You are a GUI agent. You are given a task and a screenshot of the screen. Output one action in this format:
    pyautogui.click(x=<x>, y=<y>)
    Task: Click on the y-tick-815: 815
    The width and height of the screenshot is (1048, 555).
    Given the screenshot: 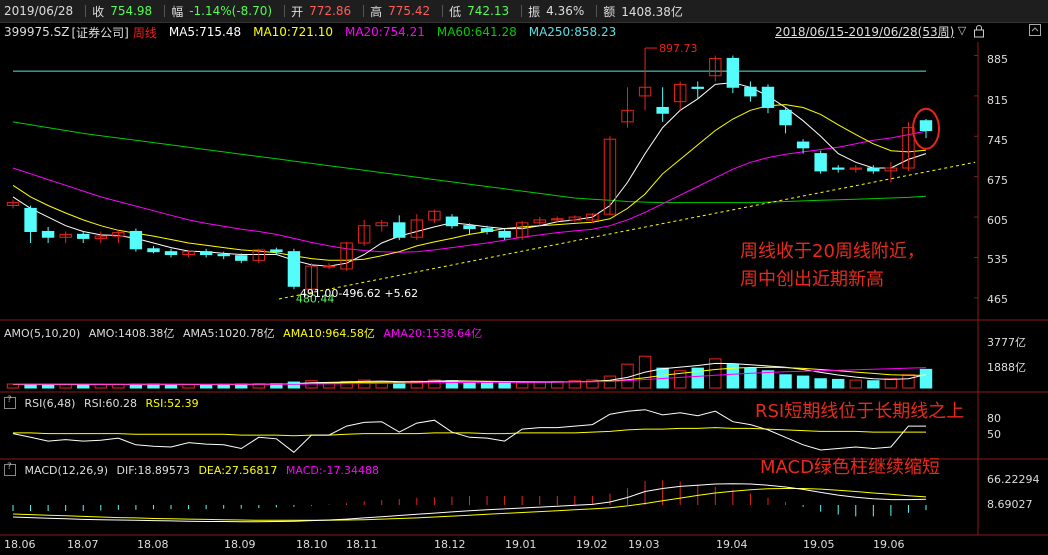 What is the action you would take?
    pyautogui.click(x=997, y=100)
    